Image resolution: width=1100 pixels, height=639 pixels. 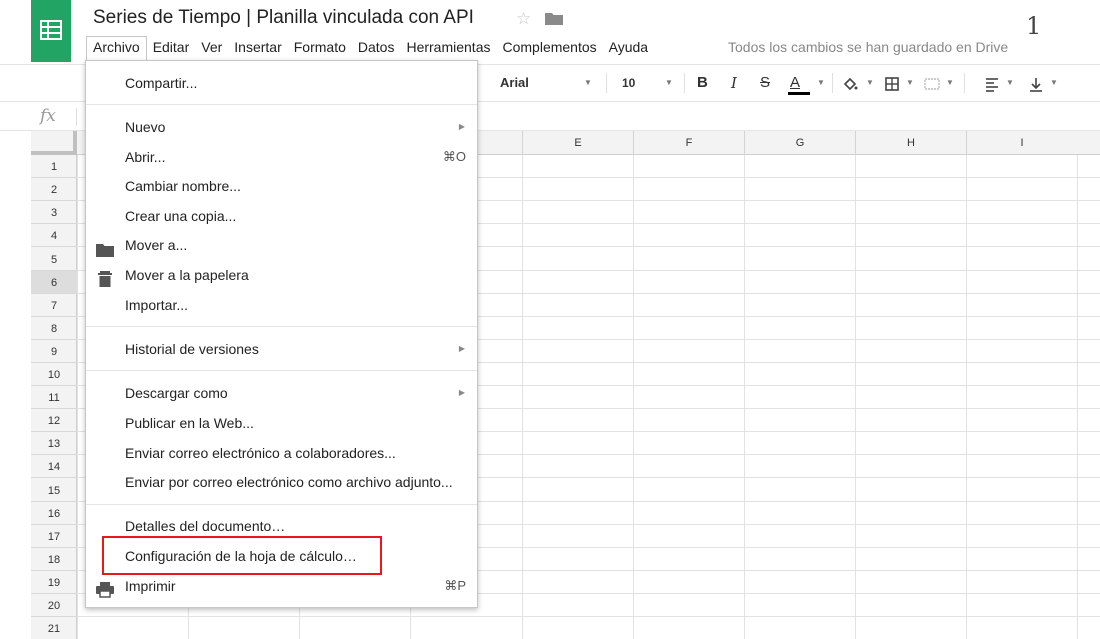 What do you see at coordinates (1036, 83) in the screenshot?
I see `vertical-align-icon` at bounding box center [1036, 83].